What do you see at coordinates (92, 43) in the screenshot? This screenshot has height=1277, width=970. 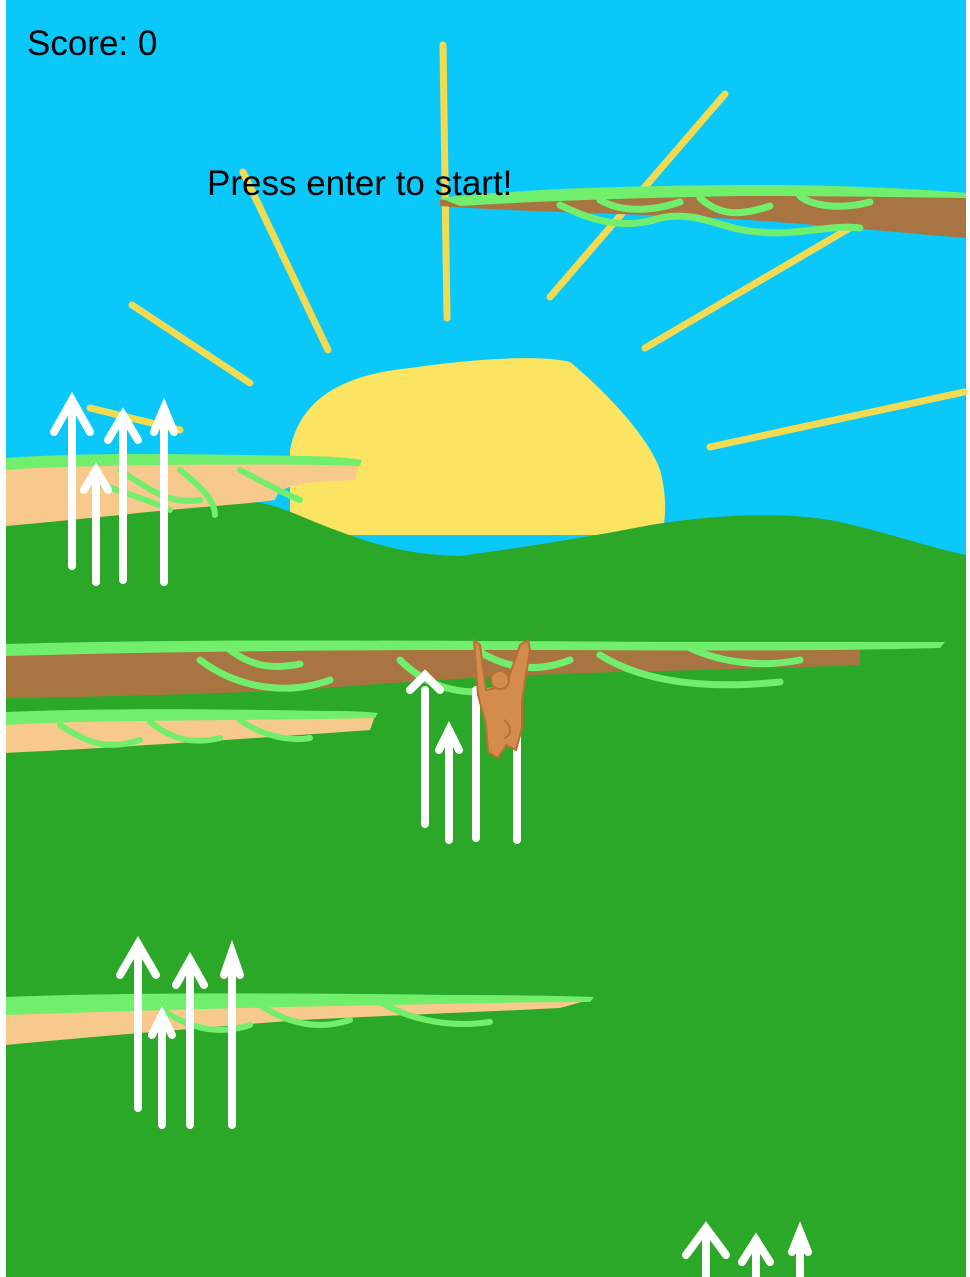 I see `score-label: Score: 0` at bounding box center [92, 43].